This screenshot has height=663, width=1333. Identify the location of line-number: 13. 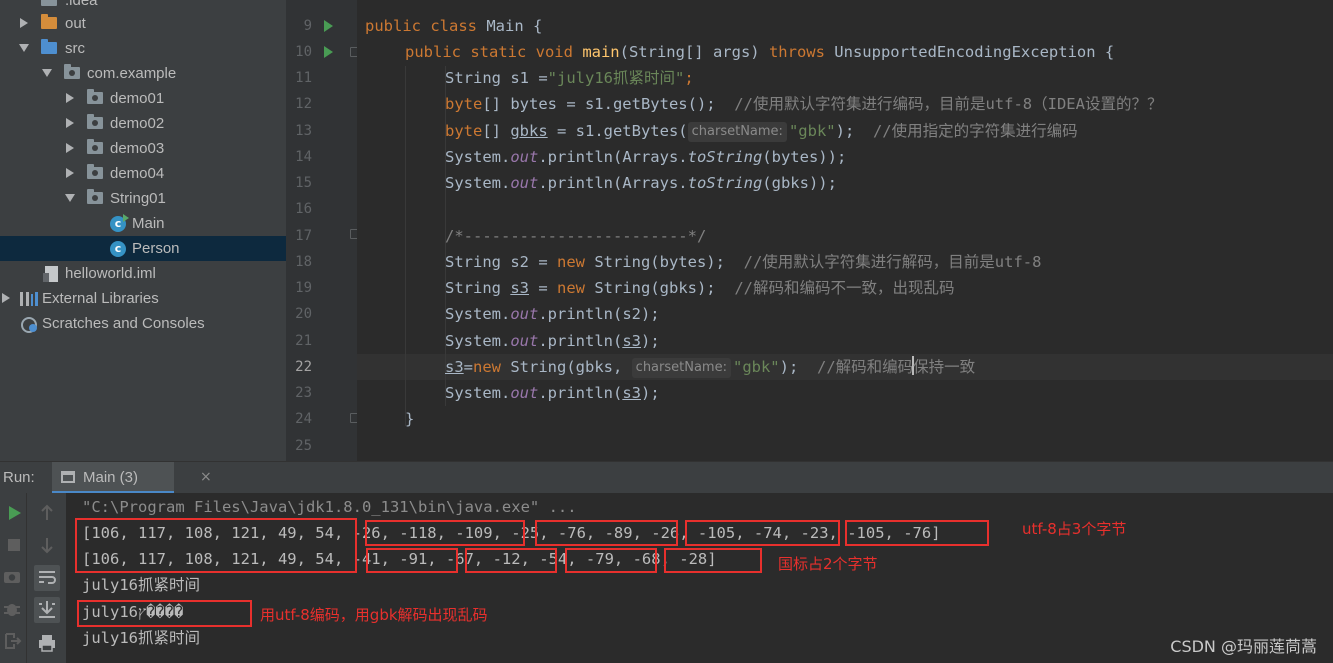
(299, 131).